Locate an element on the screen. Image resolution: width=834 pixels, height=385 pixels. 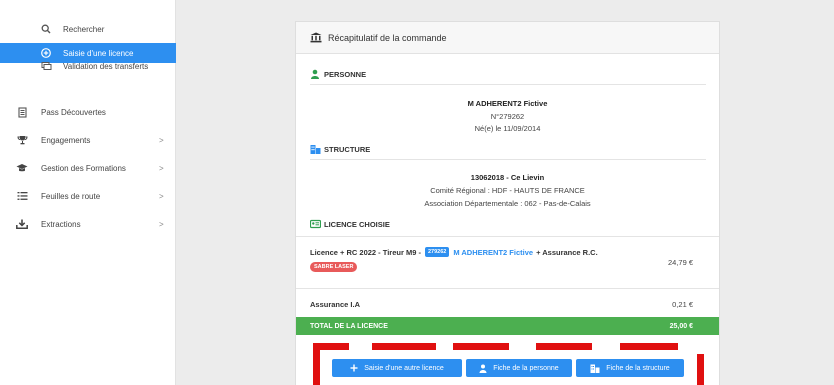
structure-name: 13062018 - Ce Lievin is located at coordinates (507, 177).